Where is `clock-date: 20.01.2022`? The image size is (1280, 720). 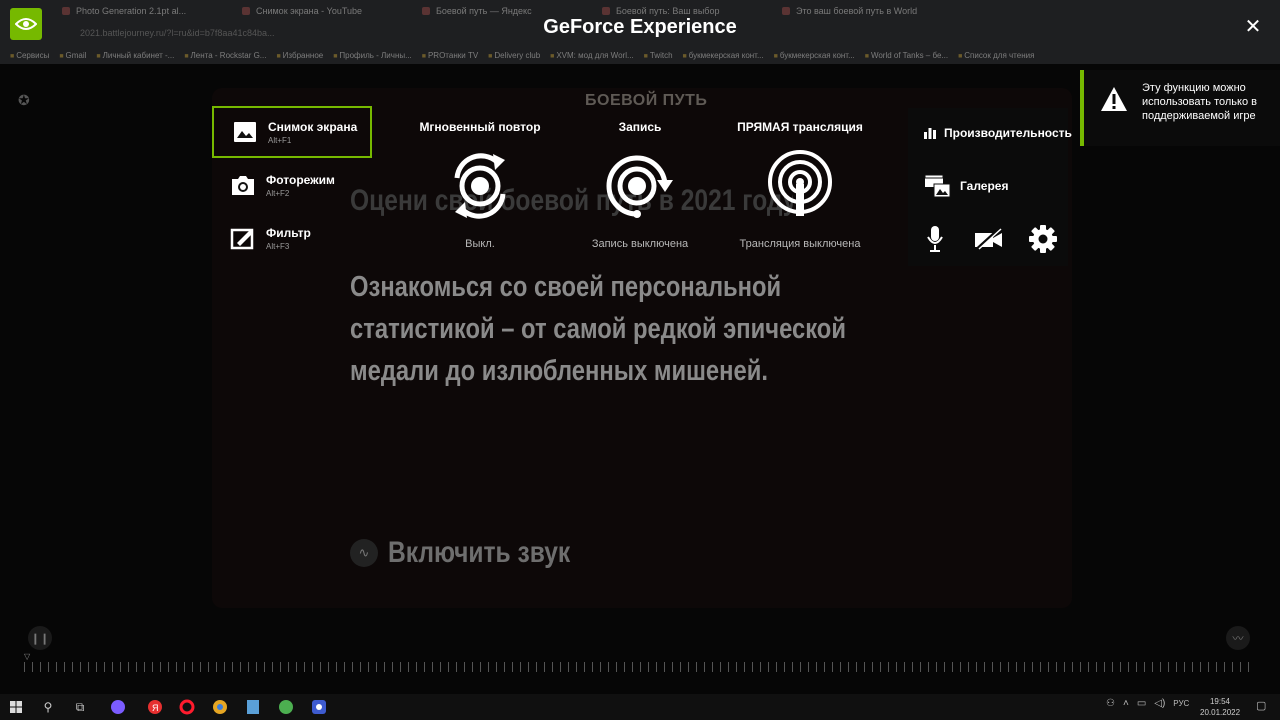
clock-date: 20.01.2022 is located at coordinates (1220, 712).